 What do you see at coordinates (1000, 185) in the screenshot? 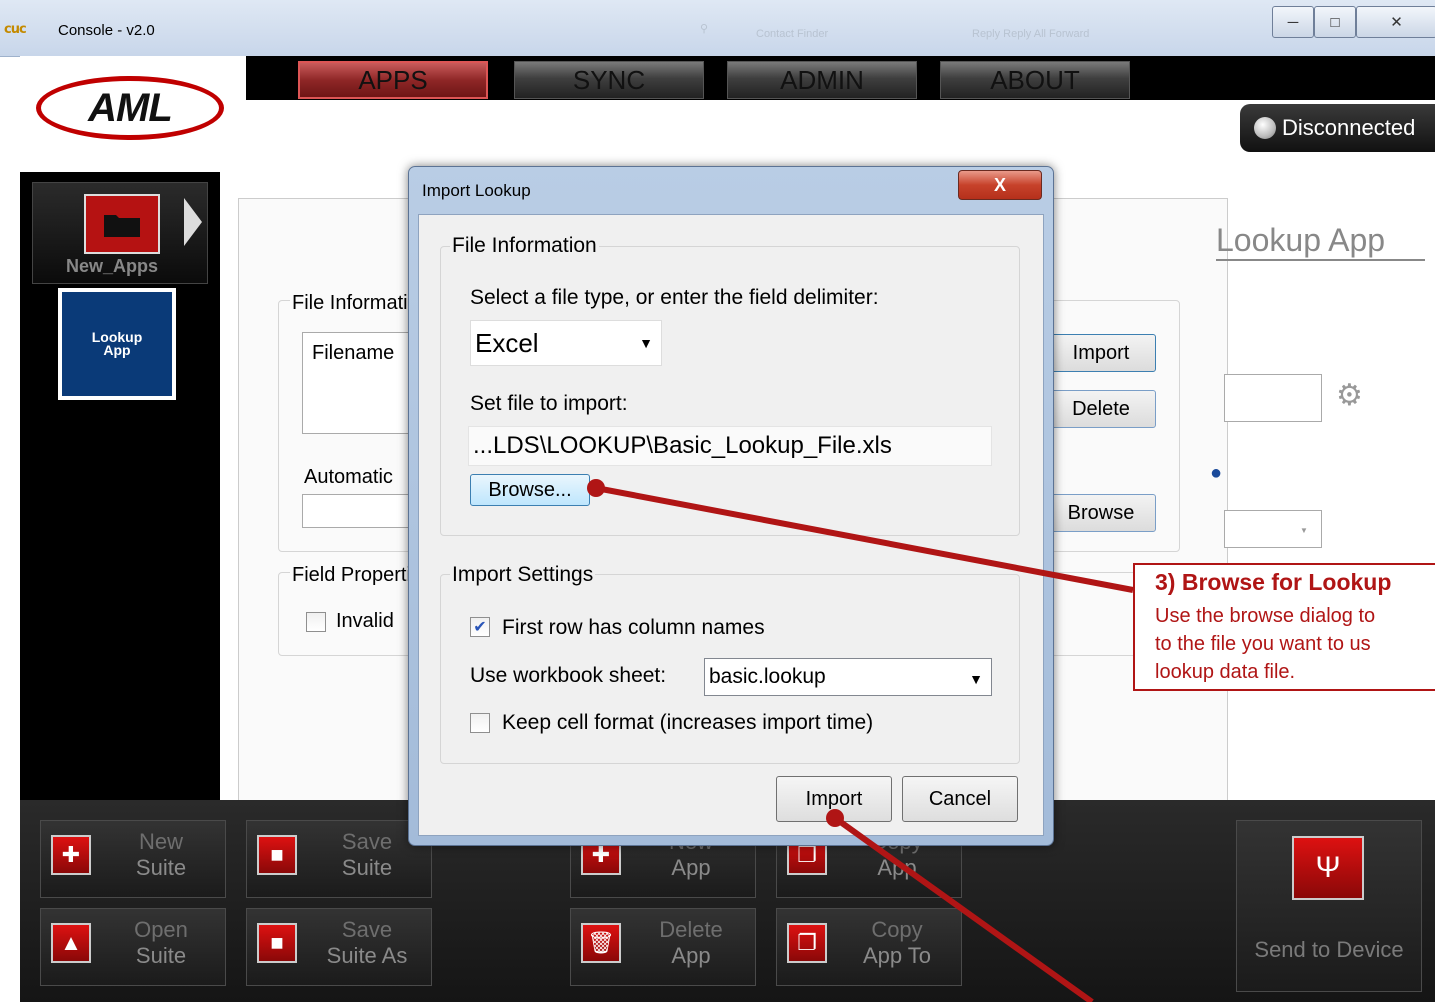
I see `dialog-close-button: X` at bounding box center [1000, 185].